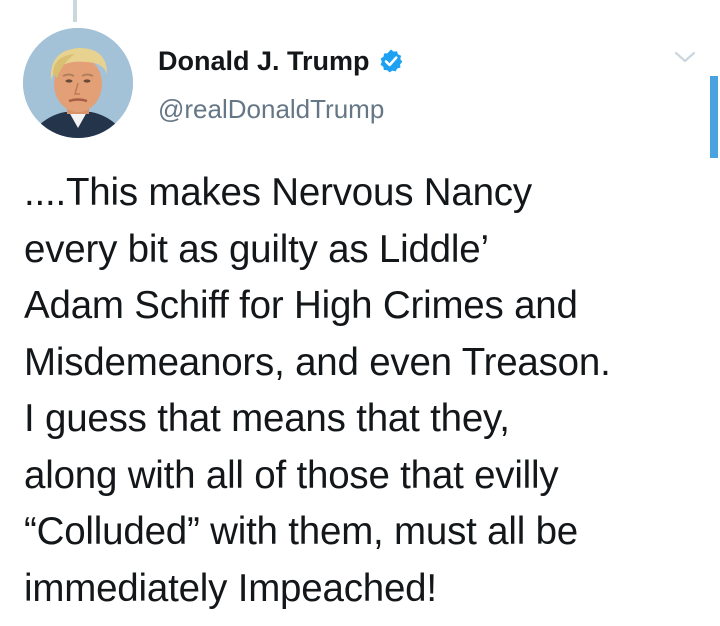 This screenshot has width=720, height=626. I want to click on author-info: Donald J. Trump, so click(281, 61).